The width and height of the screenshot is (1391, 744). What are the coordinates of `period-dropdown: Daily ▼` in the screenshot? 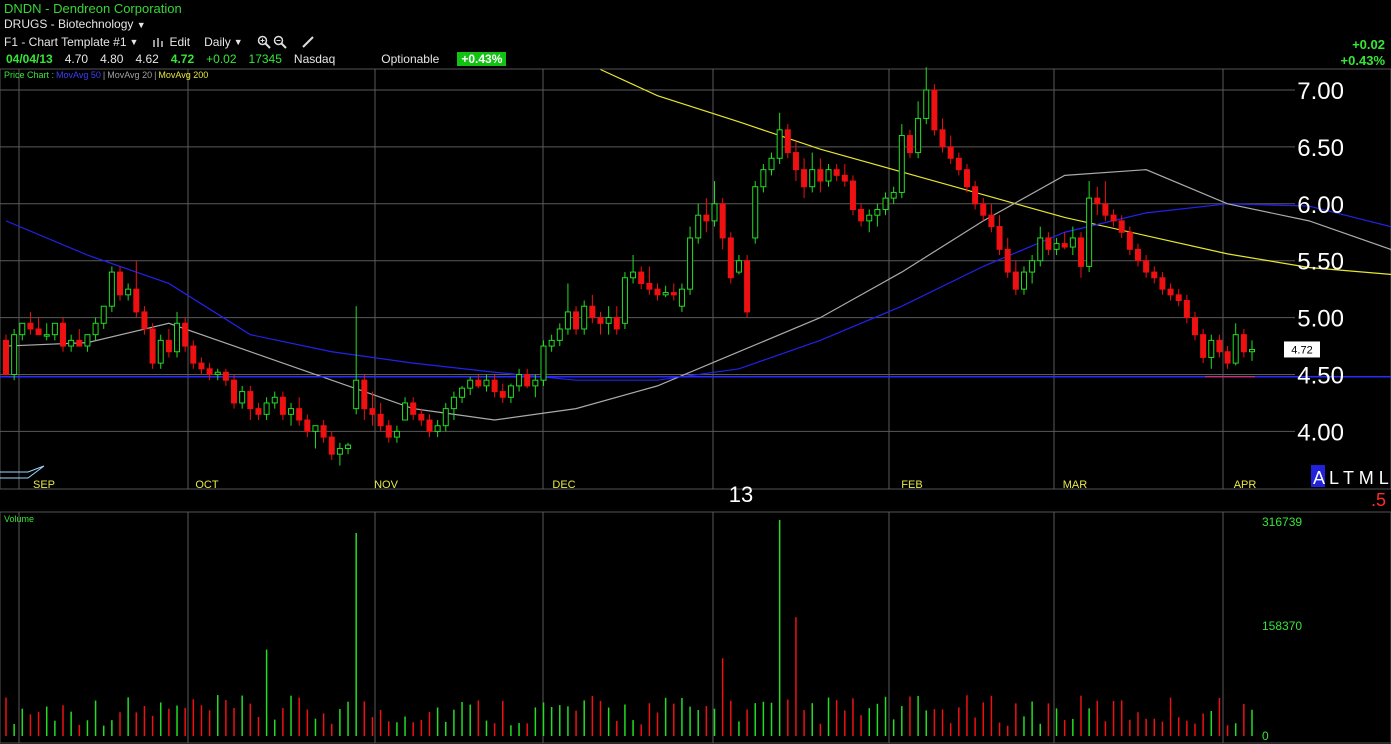 It's located at (223, 42).